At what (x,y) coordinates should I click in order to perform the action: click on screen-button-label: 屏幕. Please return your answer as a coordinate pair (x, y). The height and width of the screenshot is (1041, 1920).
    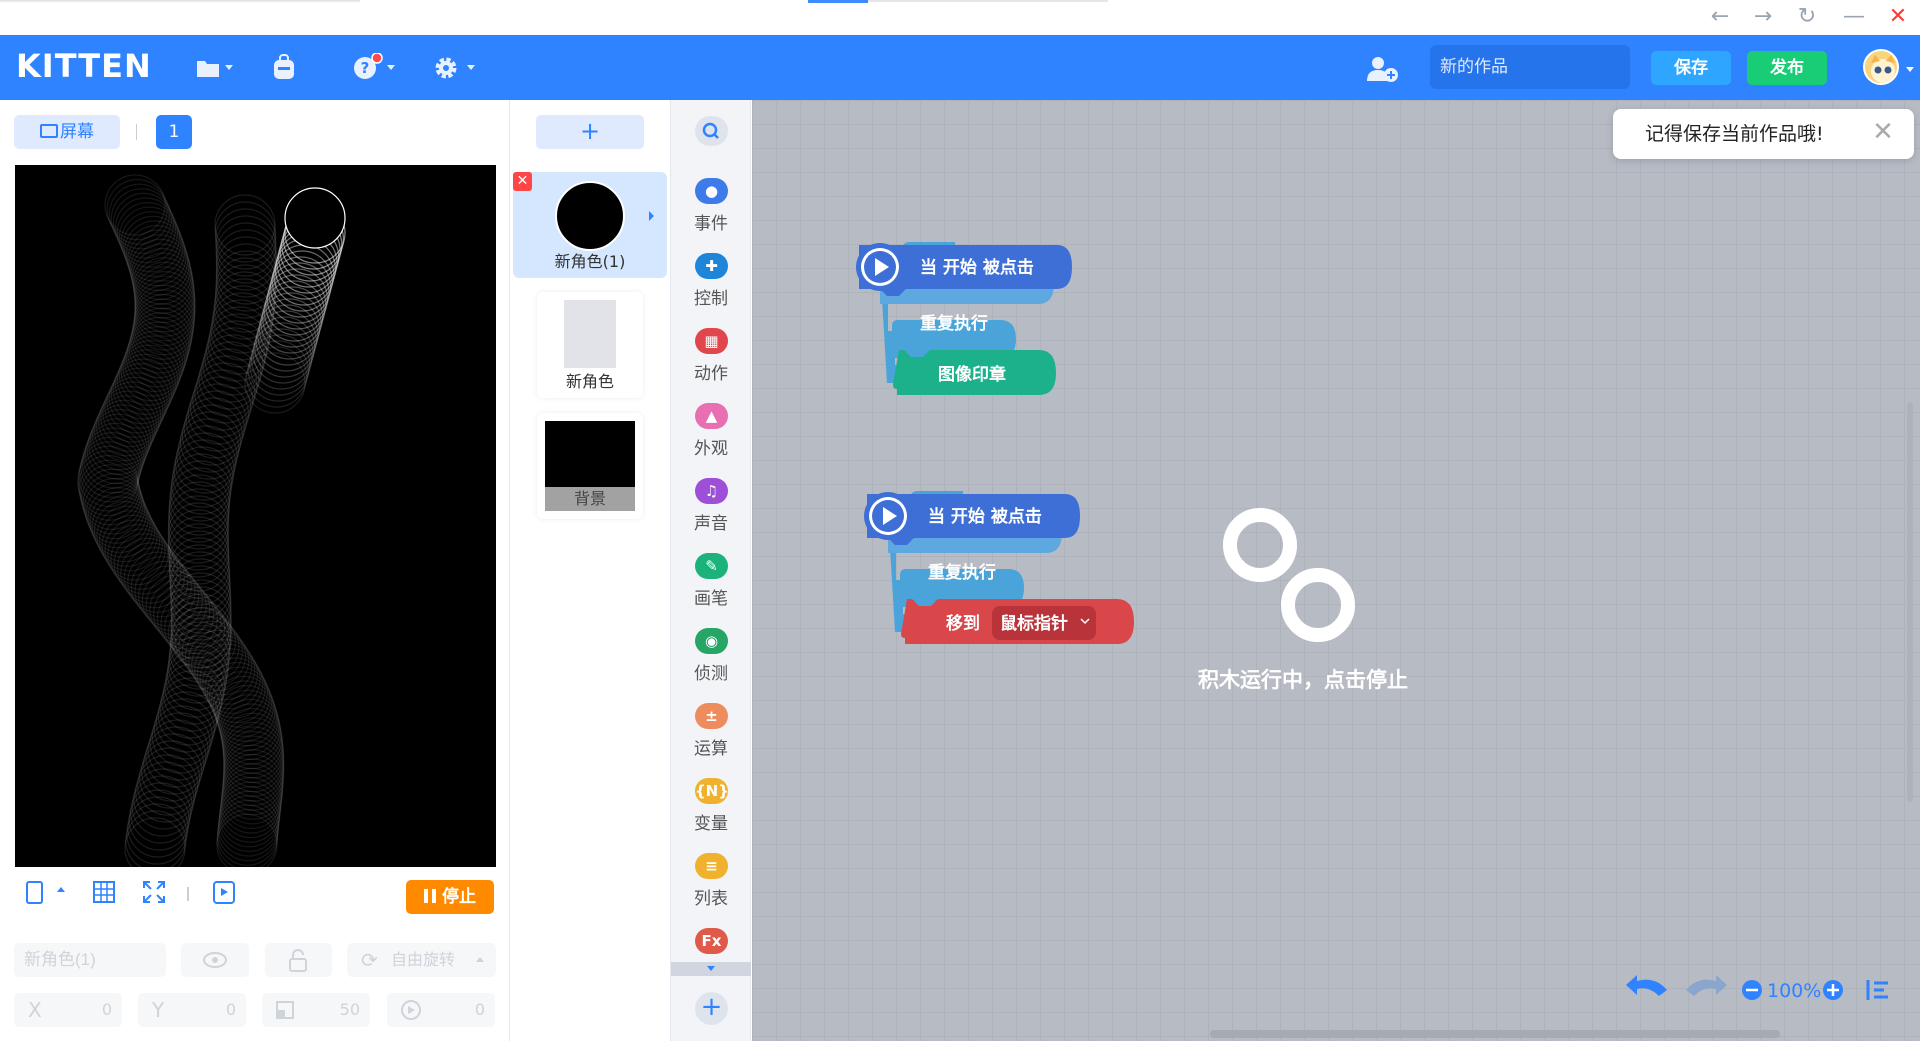
    Looking at the image, I should click on (77, 132).